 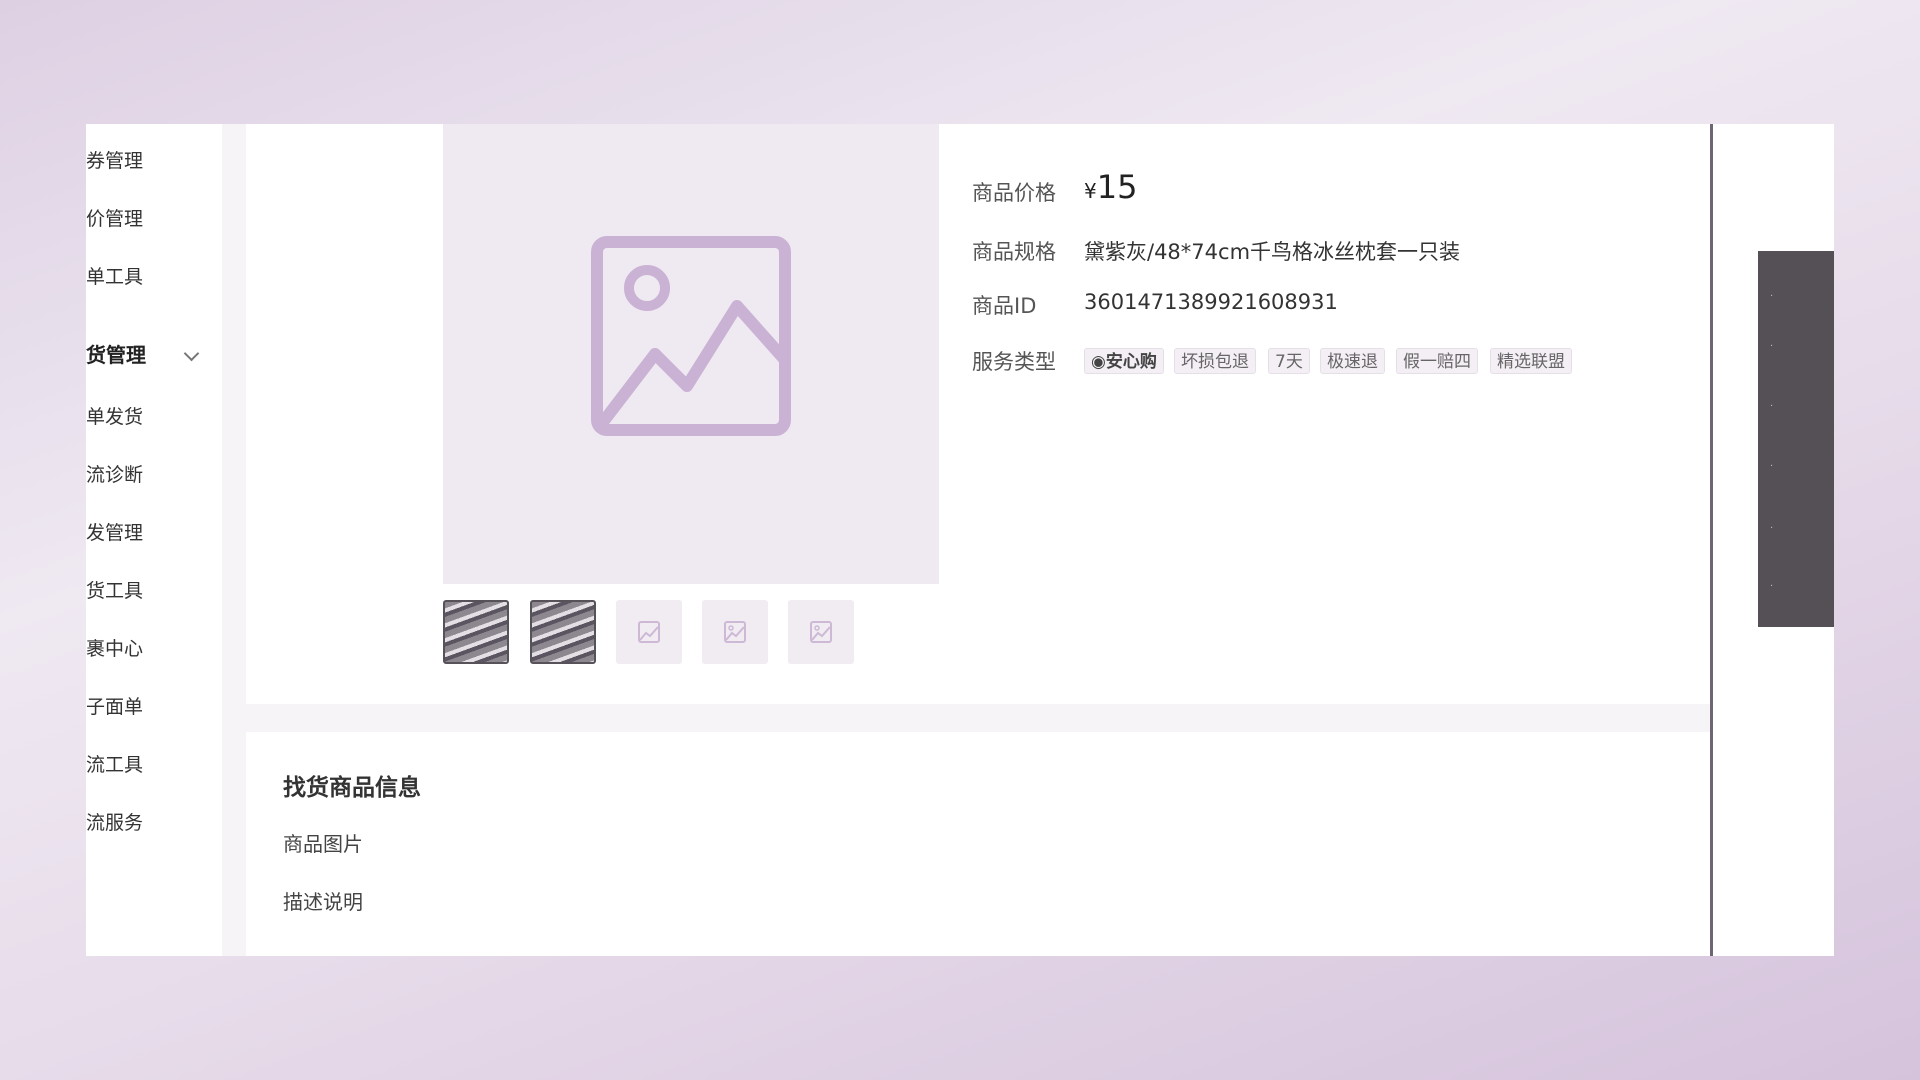 I want to click on service-tag: ◉安心购, so click(x=1124, y=361).